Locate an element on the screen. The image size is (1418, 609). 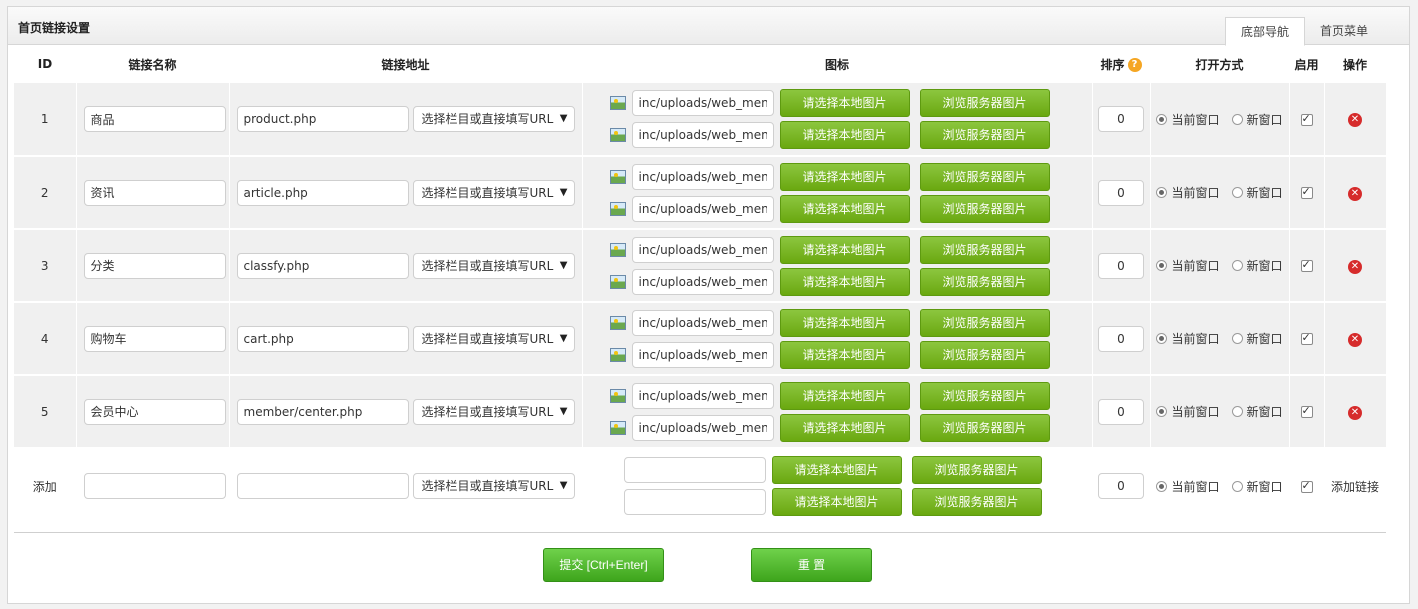
new-enabled-checkbox is located at coordinates (1306, 486).